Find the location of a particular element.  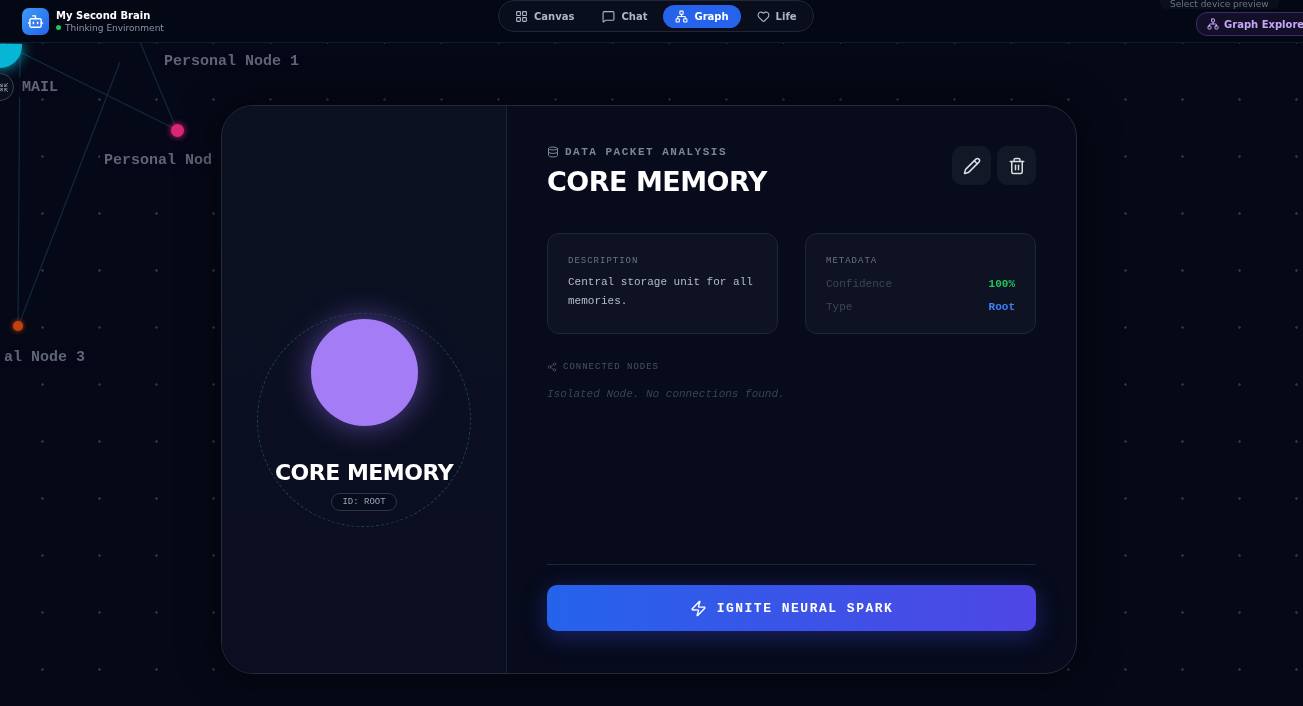

node-title: CORE MEMORY is located at coordinates (364, 472).